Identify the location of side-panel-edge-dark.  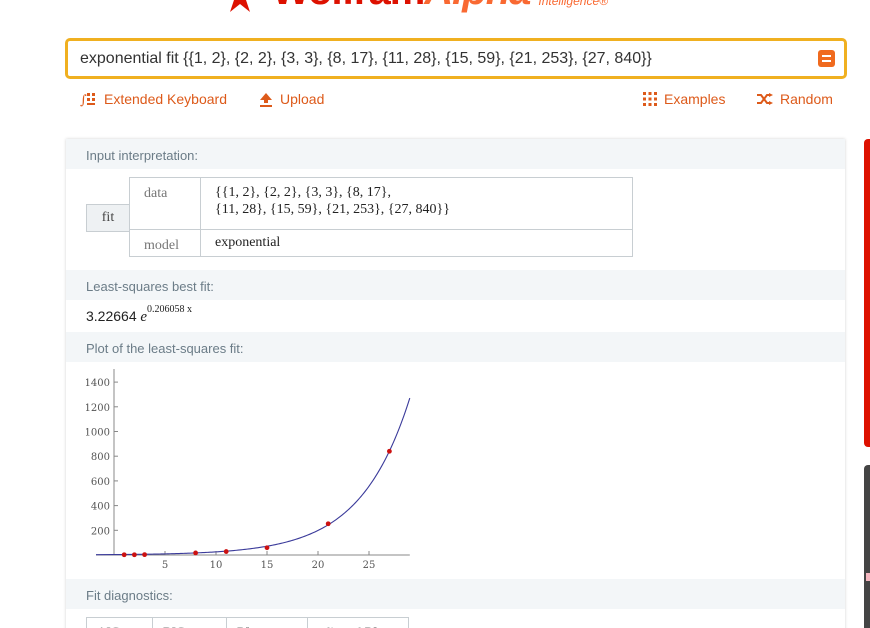
(867, 546).